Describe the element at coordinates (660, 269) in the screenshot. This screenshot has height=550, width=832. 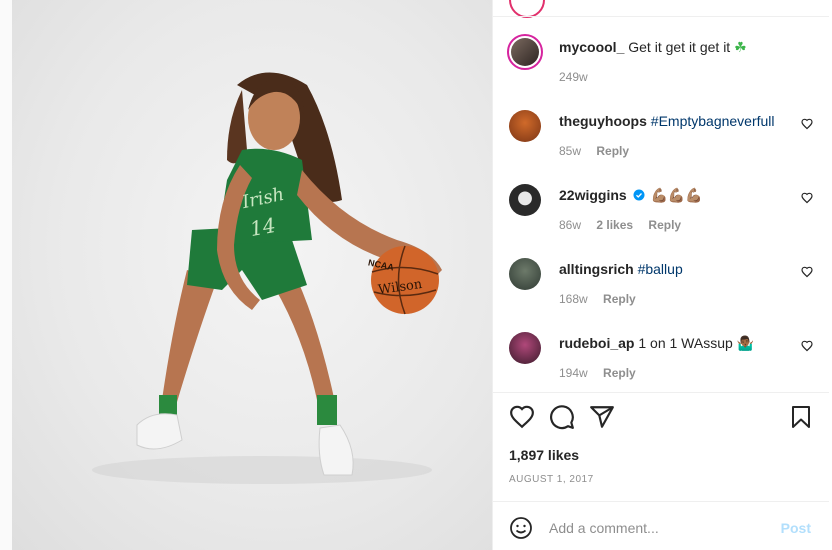
I see `hashtag-link: #ballup` at that location.